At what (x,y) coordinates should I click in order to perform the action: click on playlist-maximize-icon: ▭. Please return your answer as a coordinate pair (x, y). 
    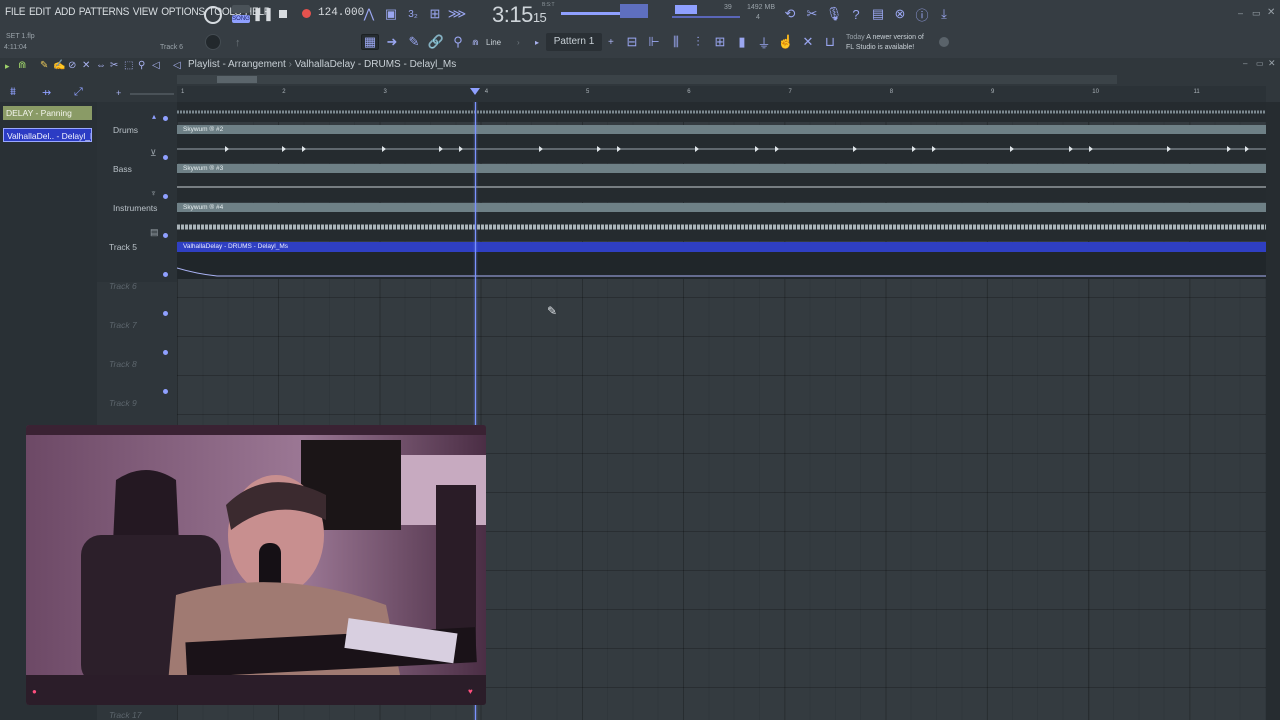
    Looking at the image, I should click on (1260, 63).